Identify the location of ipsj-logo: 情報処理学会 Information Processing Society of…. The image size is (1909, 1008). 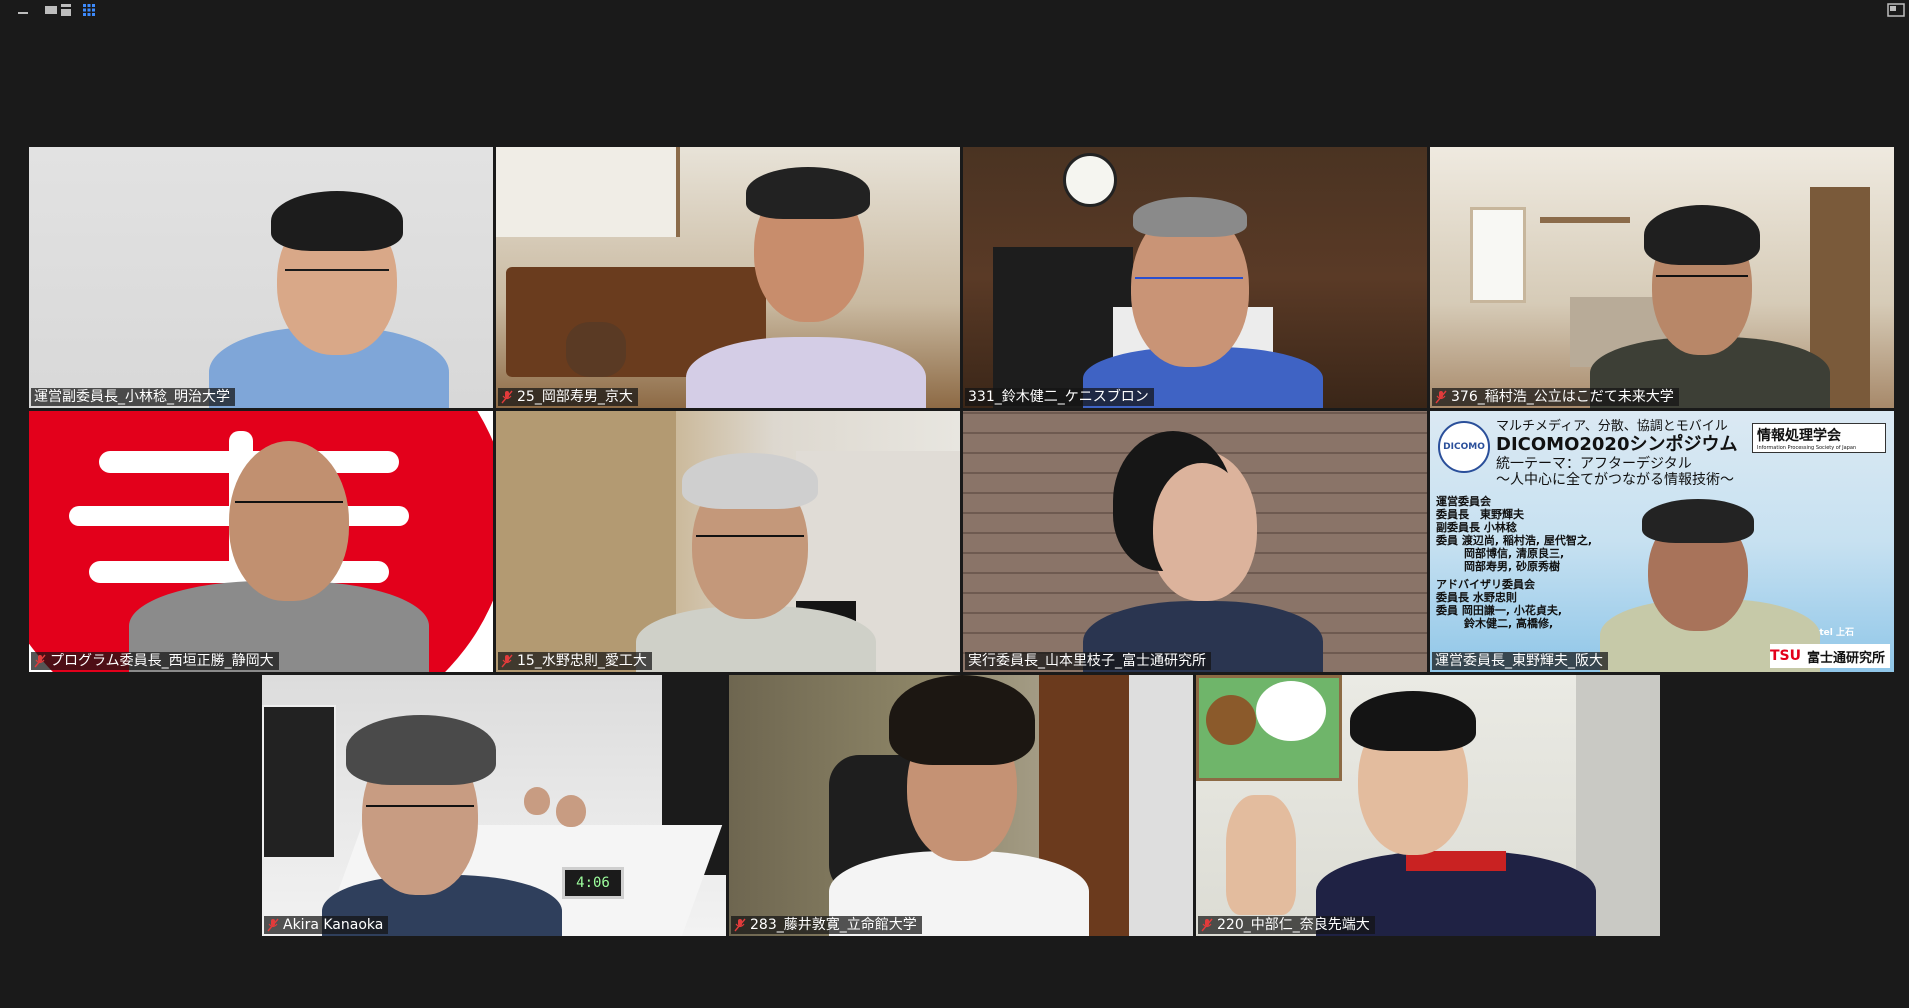
(1819, 438).